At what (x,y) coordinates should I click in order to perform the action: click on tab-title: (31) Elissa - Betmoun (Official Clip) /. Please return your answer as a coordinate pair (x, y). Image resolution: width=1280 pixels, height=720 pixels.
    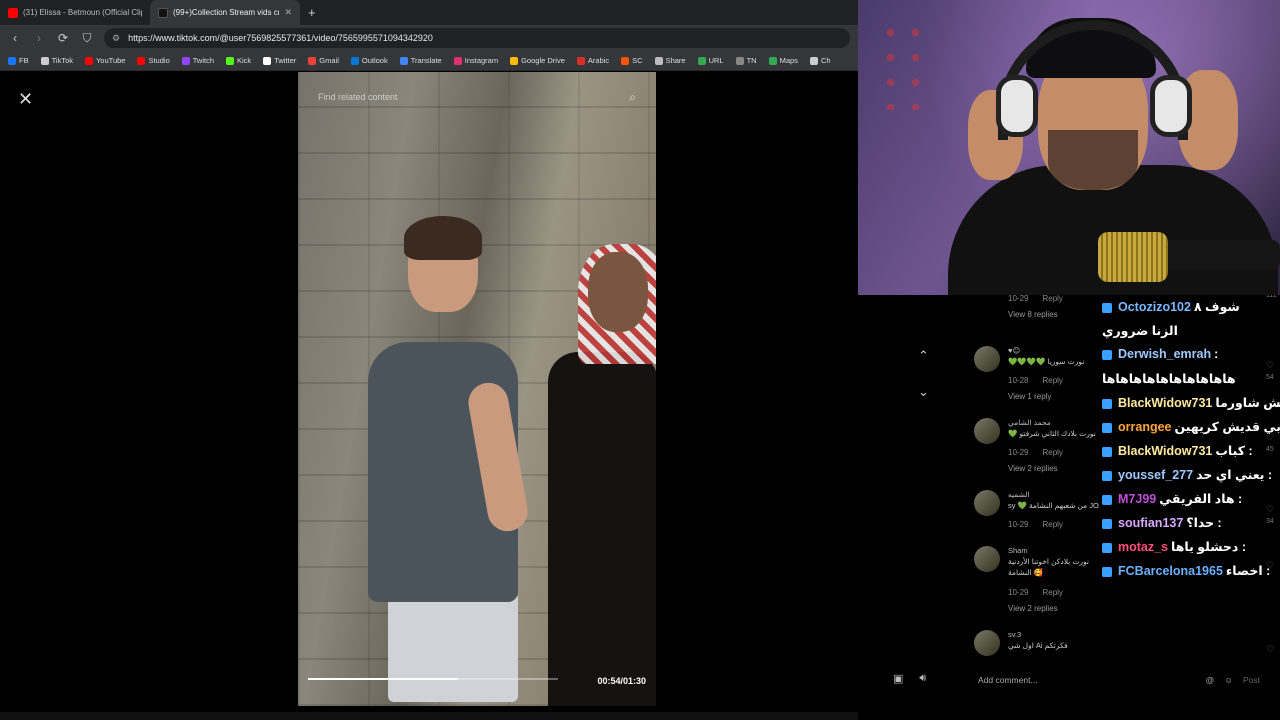
    Looking at the image, I should click on (82, 12).